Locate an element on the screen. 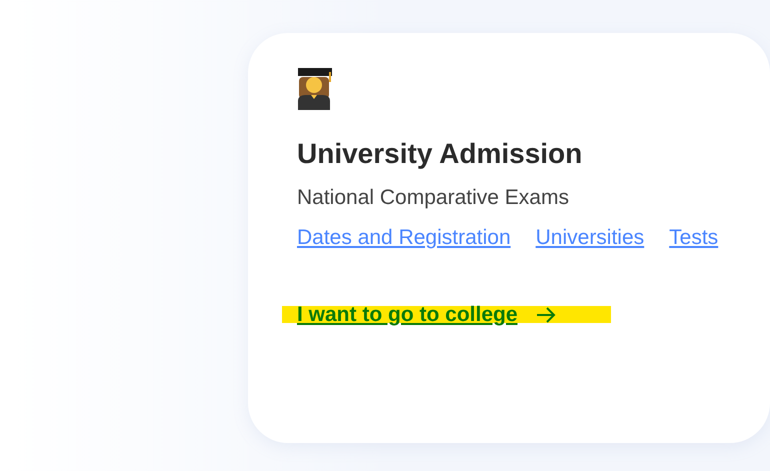 The image size is (770, 471). graduate-figure-icon is located at coordinates (315, 89).